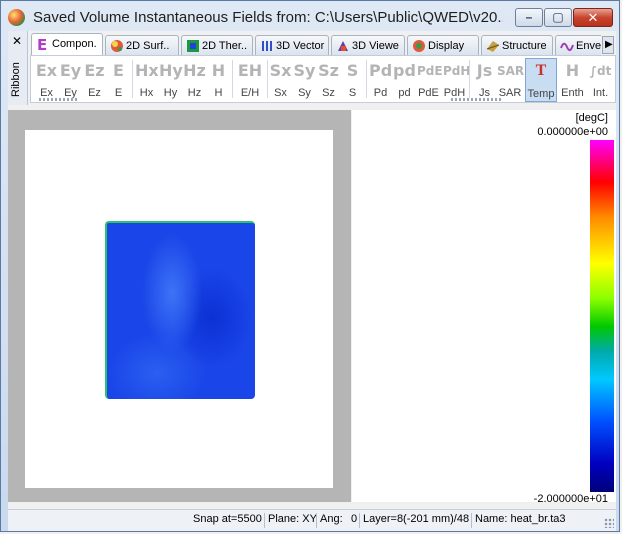 Image resolution: width=622 pixels, height=534 pixels. What do you see at coordinates (148, 46) in the screenshot?
I see `tab-label: 2D Surf..` at bounding box center [148, 46].